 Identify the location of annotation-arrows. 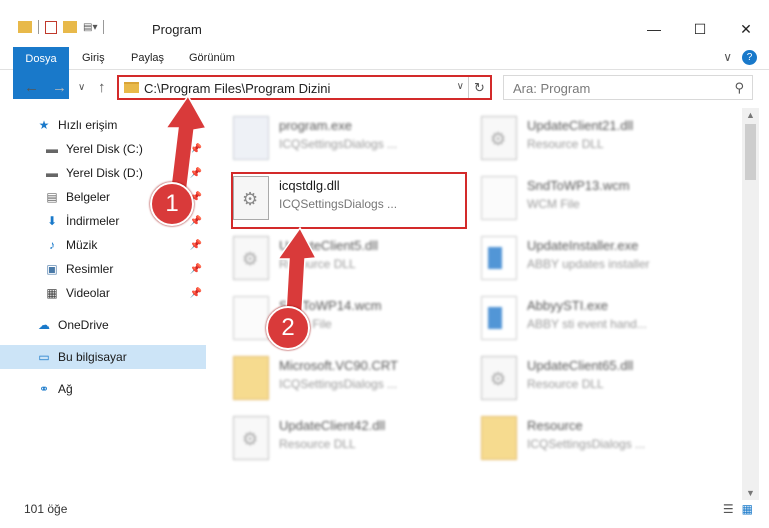
(241, 203).